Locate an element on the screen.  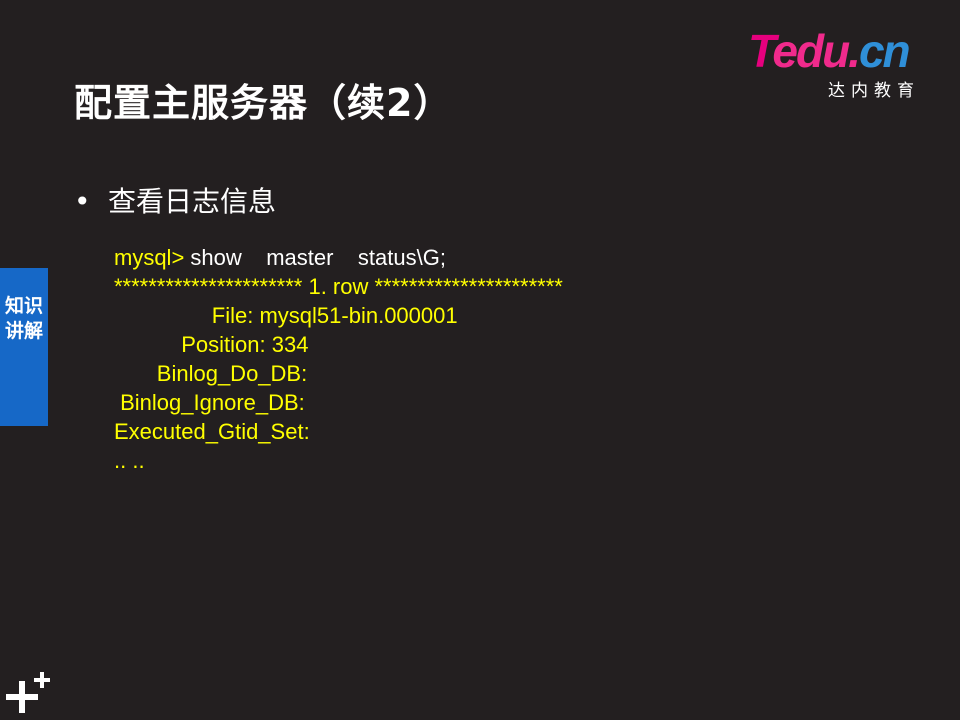
logo-letter-t: T is located at coordinates (761, 51).